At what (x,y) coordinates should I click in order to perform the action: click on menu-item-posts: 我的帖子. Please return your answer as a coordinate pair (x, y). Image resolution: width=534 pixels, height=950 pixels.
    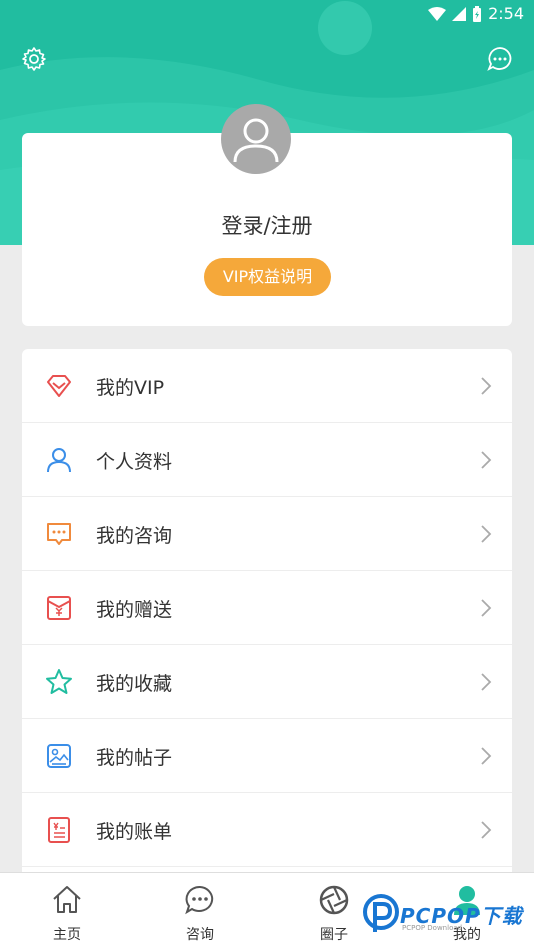
    Looking at the image, I should click on (267, 756).